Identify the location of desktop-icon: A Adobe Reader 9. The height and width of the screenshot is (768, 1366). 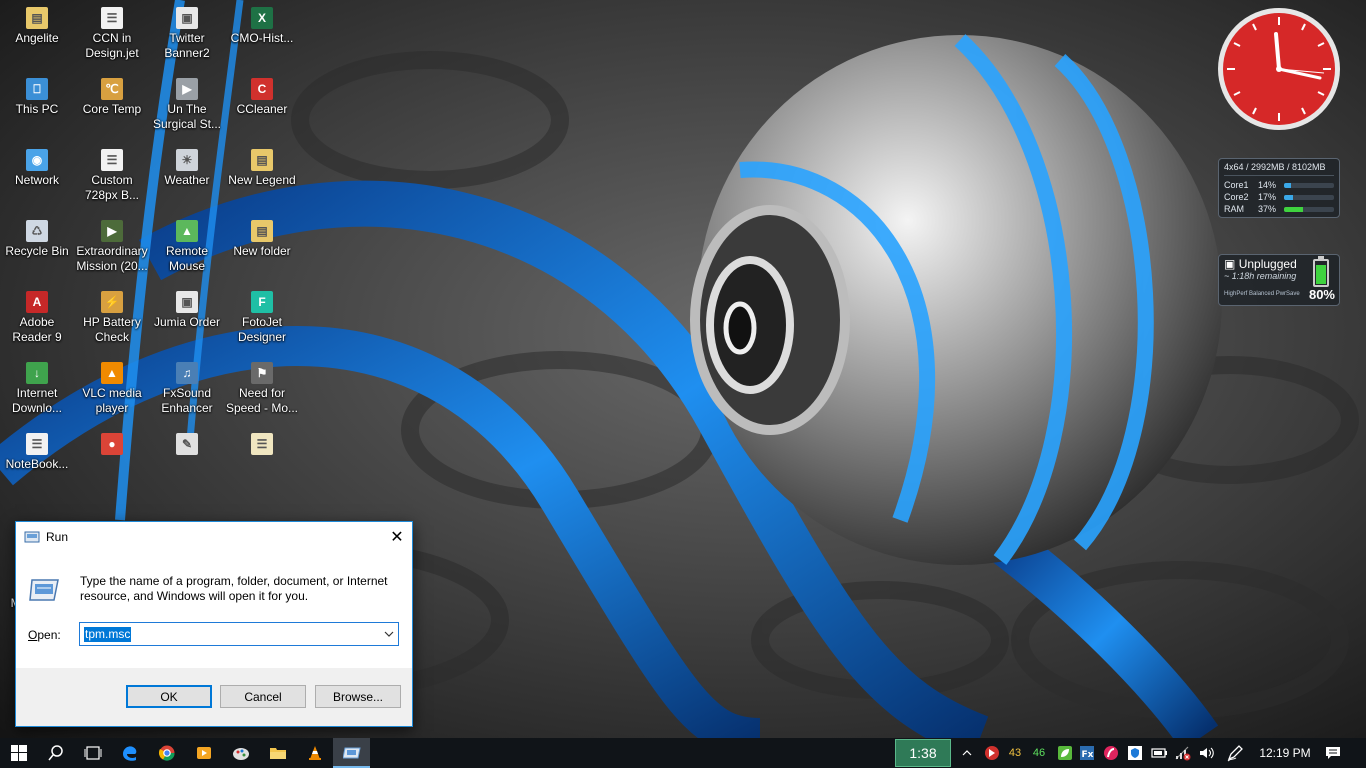
(37, 318).